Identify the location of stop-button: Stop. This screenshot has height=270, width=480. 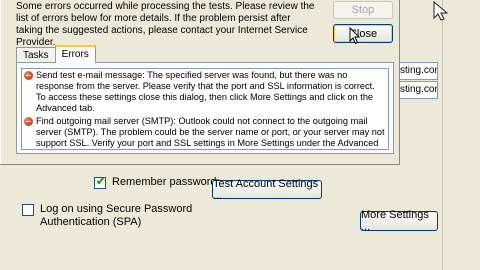
(363, 10).